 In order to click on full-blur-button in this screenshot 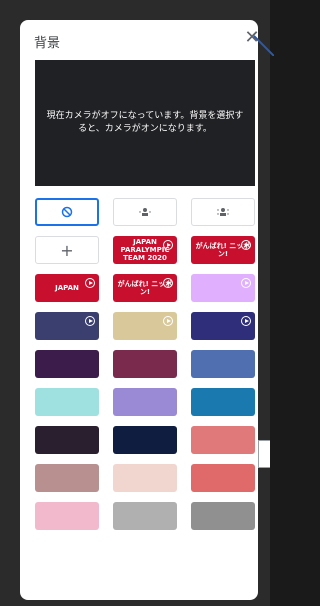, I will do `click(223, 212)`.